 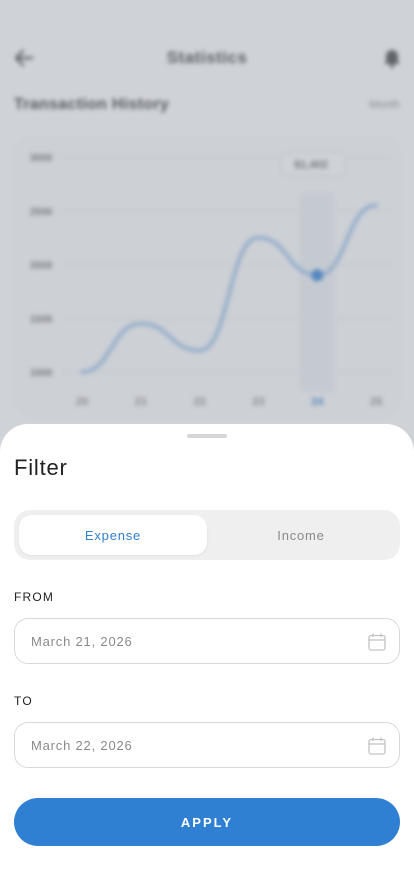 I want to click on to-date-field: March 22, 2026, so click(x=207, y=745).